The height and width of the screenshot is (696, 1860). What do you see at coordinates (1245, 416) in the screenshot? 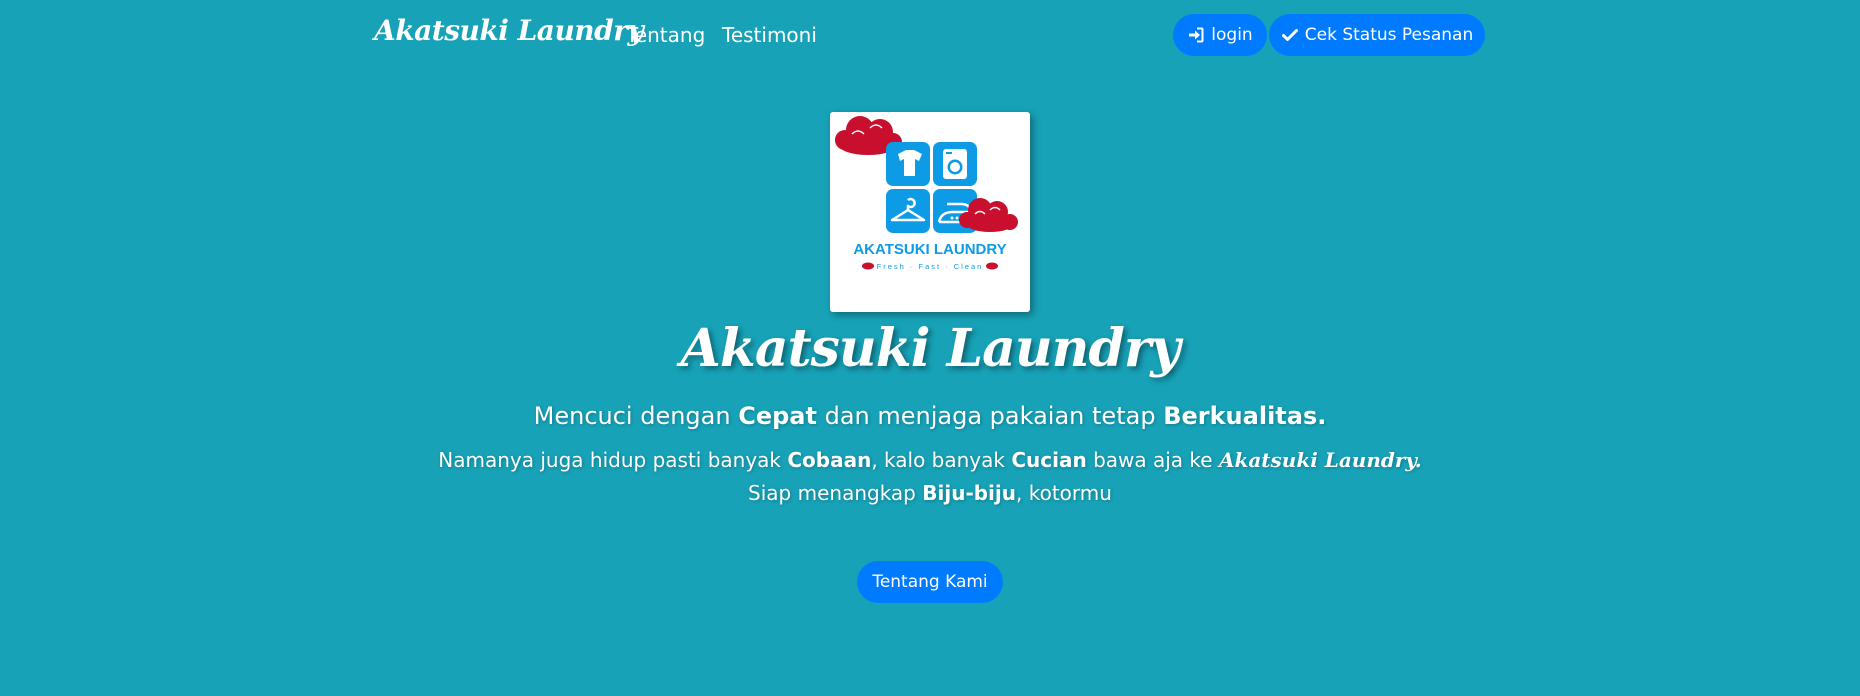
I see `tagline-emphasis: Berkualitas.` at bounding box center [1245, 416].